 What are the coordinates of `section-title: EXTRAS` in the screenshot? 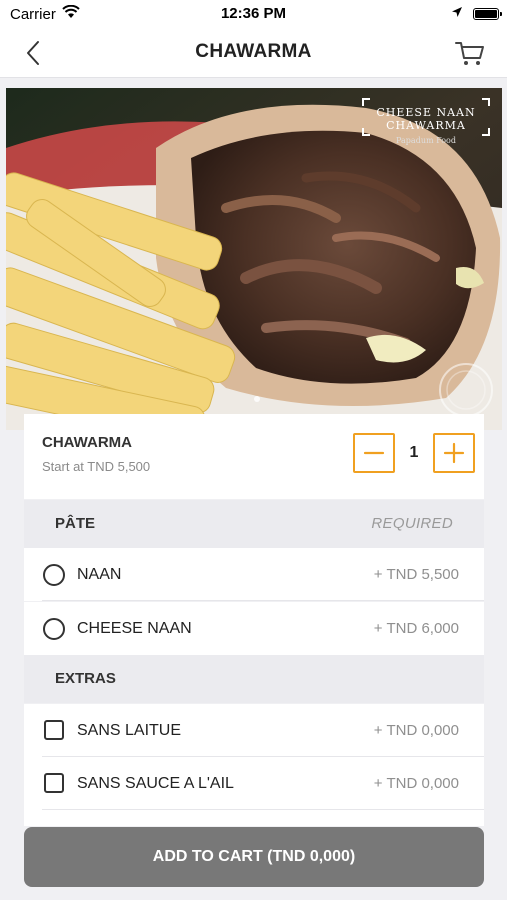 It's located at (85, 678).